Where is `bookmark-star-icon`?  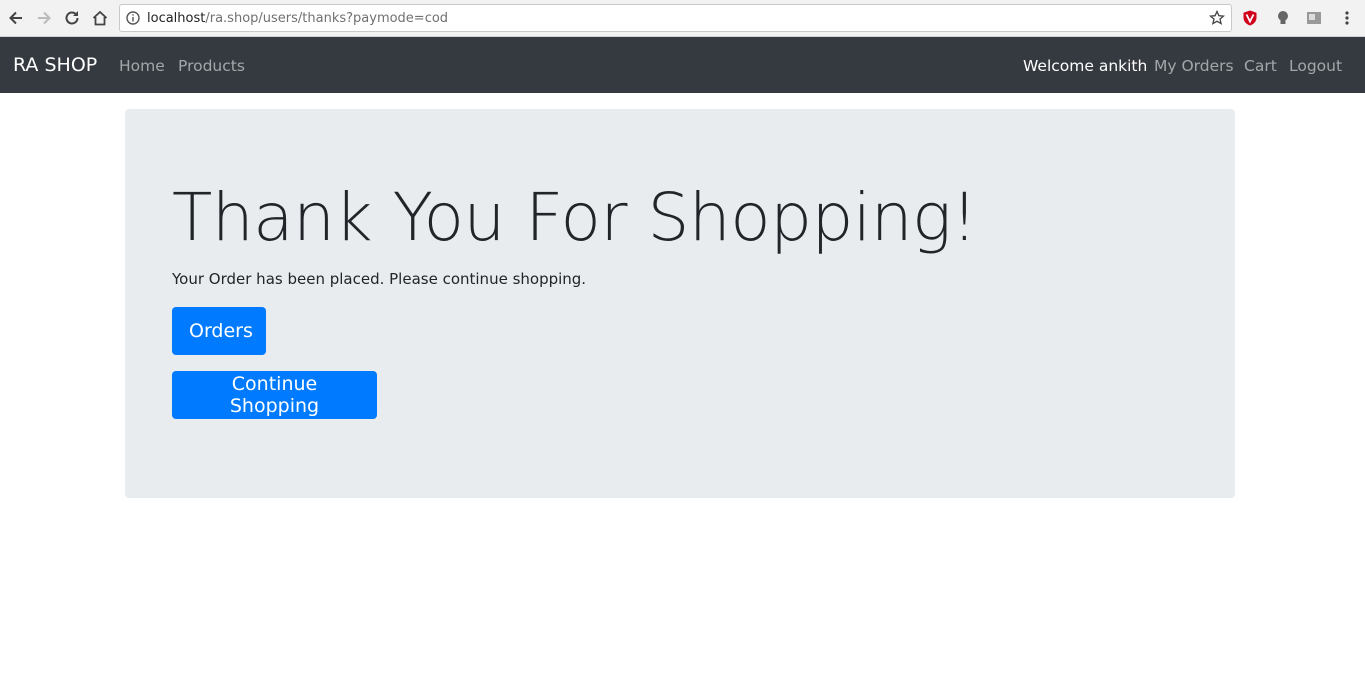 bookmark-star-icon is located at coordinates (1217, 18).